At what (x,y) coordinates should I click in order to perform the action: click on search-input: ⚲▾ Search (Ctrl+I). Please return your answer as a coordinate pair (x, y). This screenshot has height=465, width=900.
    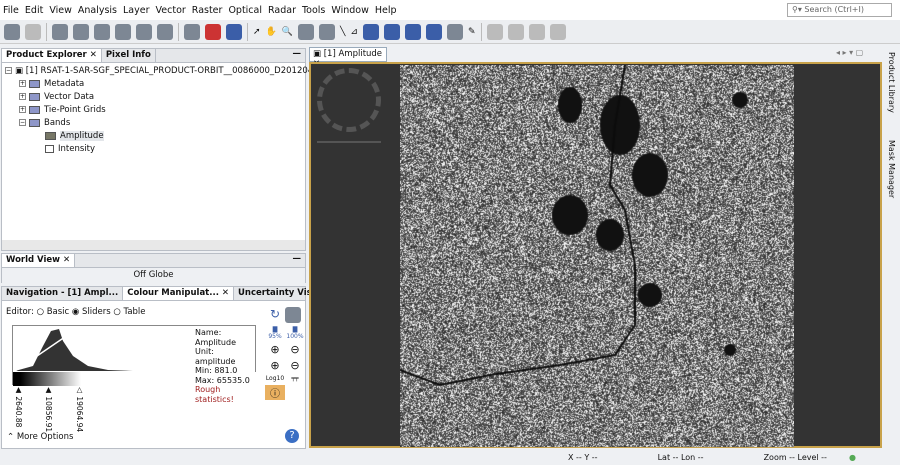
    Looking at the image, I should click on (839, 10).